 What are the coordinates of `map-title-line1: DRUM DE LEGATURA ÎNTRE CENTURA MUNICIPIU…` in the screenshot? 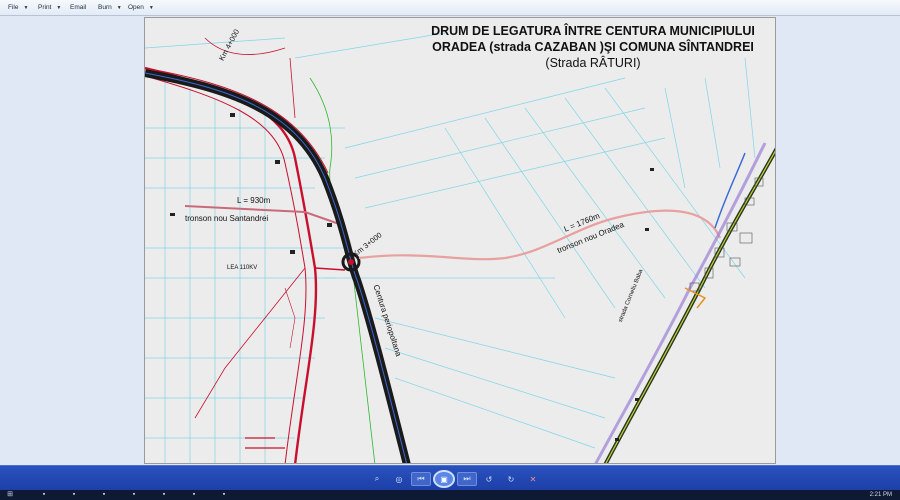 It's located at (593, 31).